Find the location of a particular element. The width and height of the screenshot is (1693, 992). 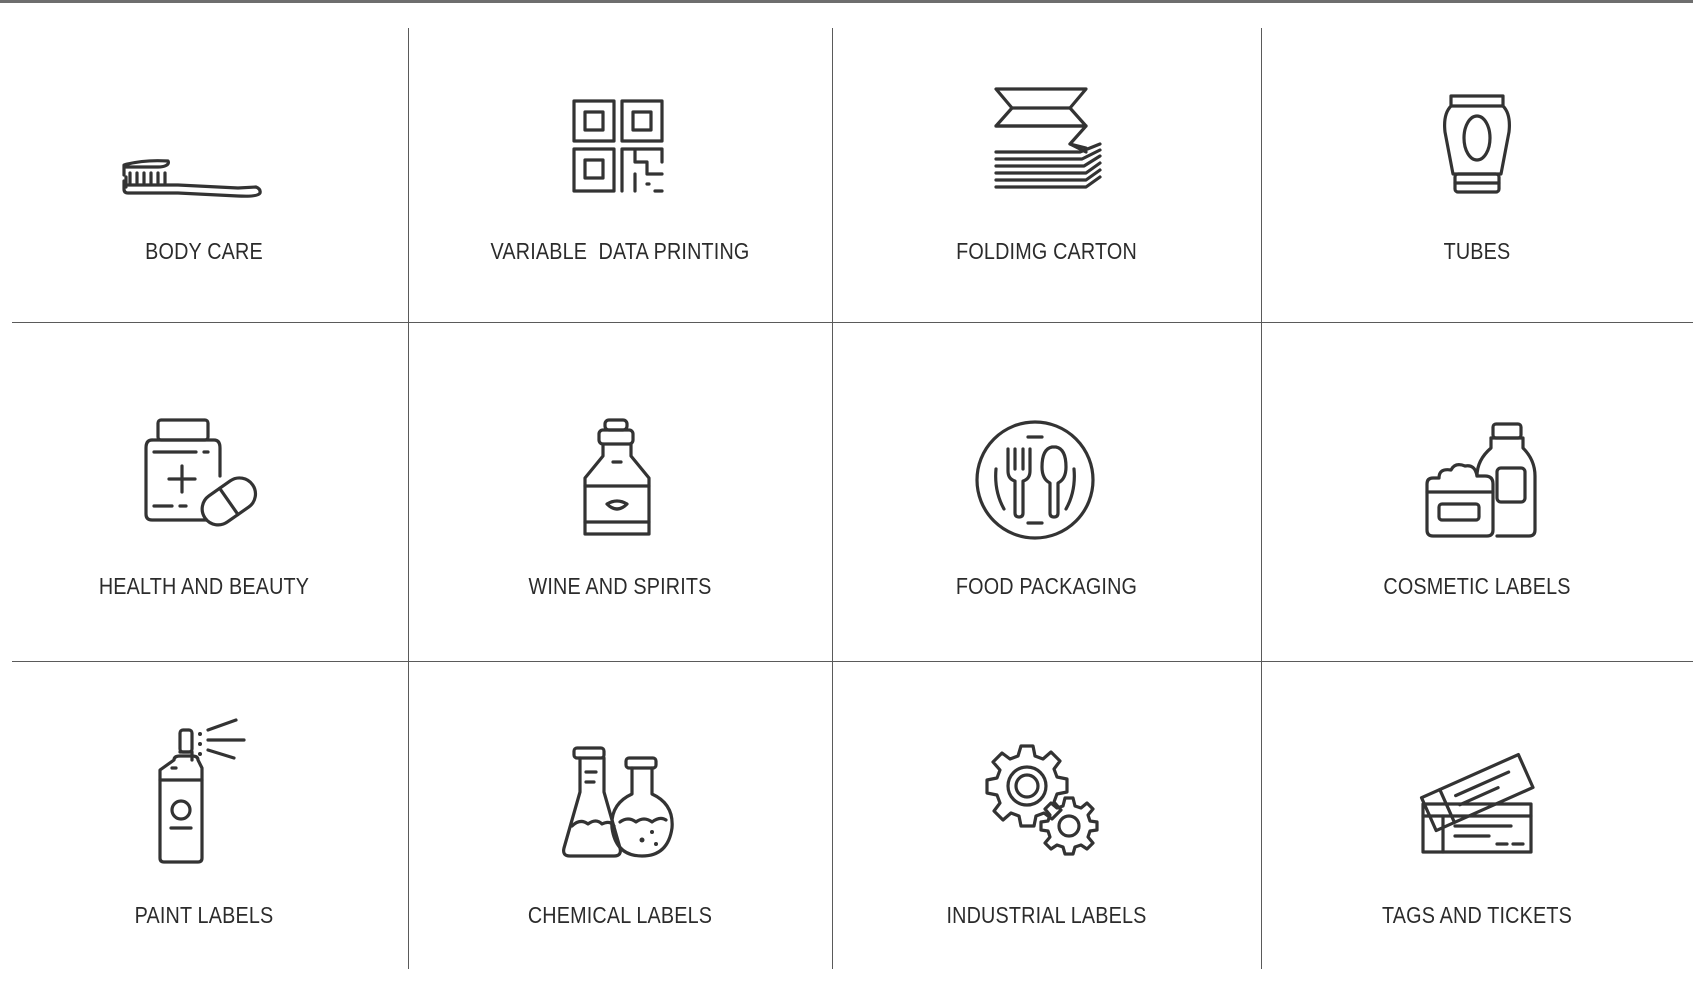

category-label: INDUSTRIAL LABELS is located at coordinates (1046, 915).